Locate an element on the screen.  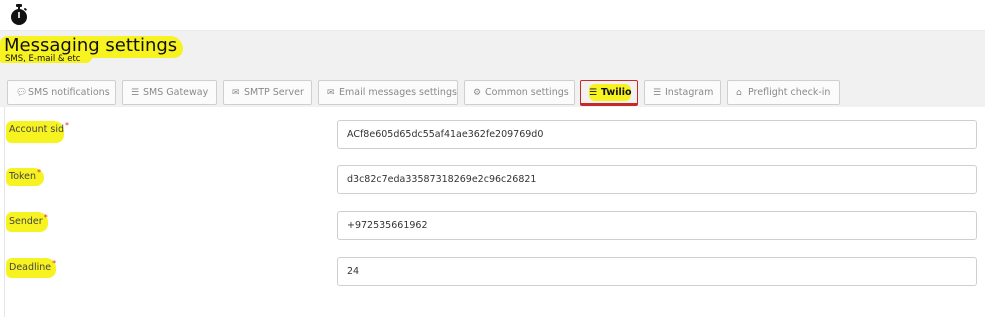
tab-label: Email messages settings is located at coordinates (398, 92).